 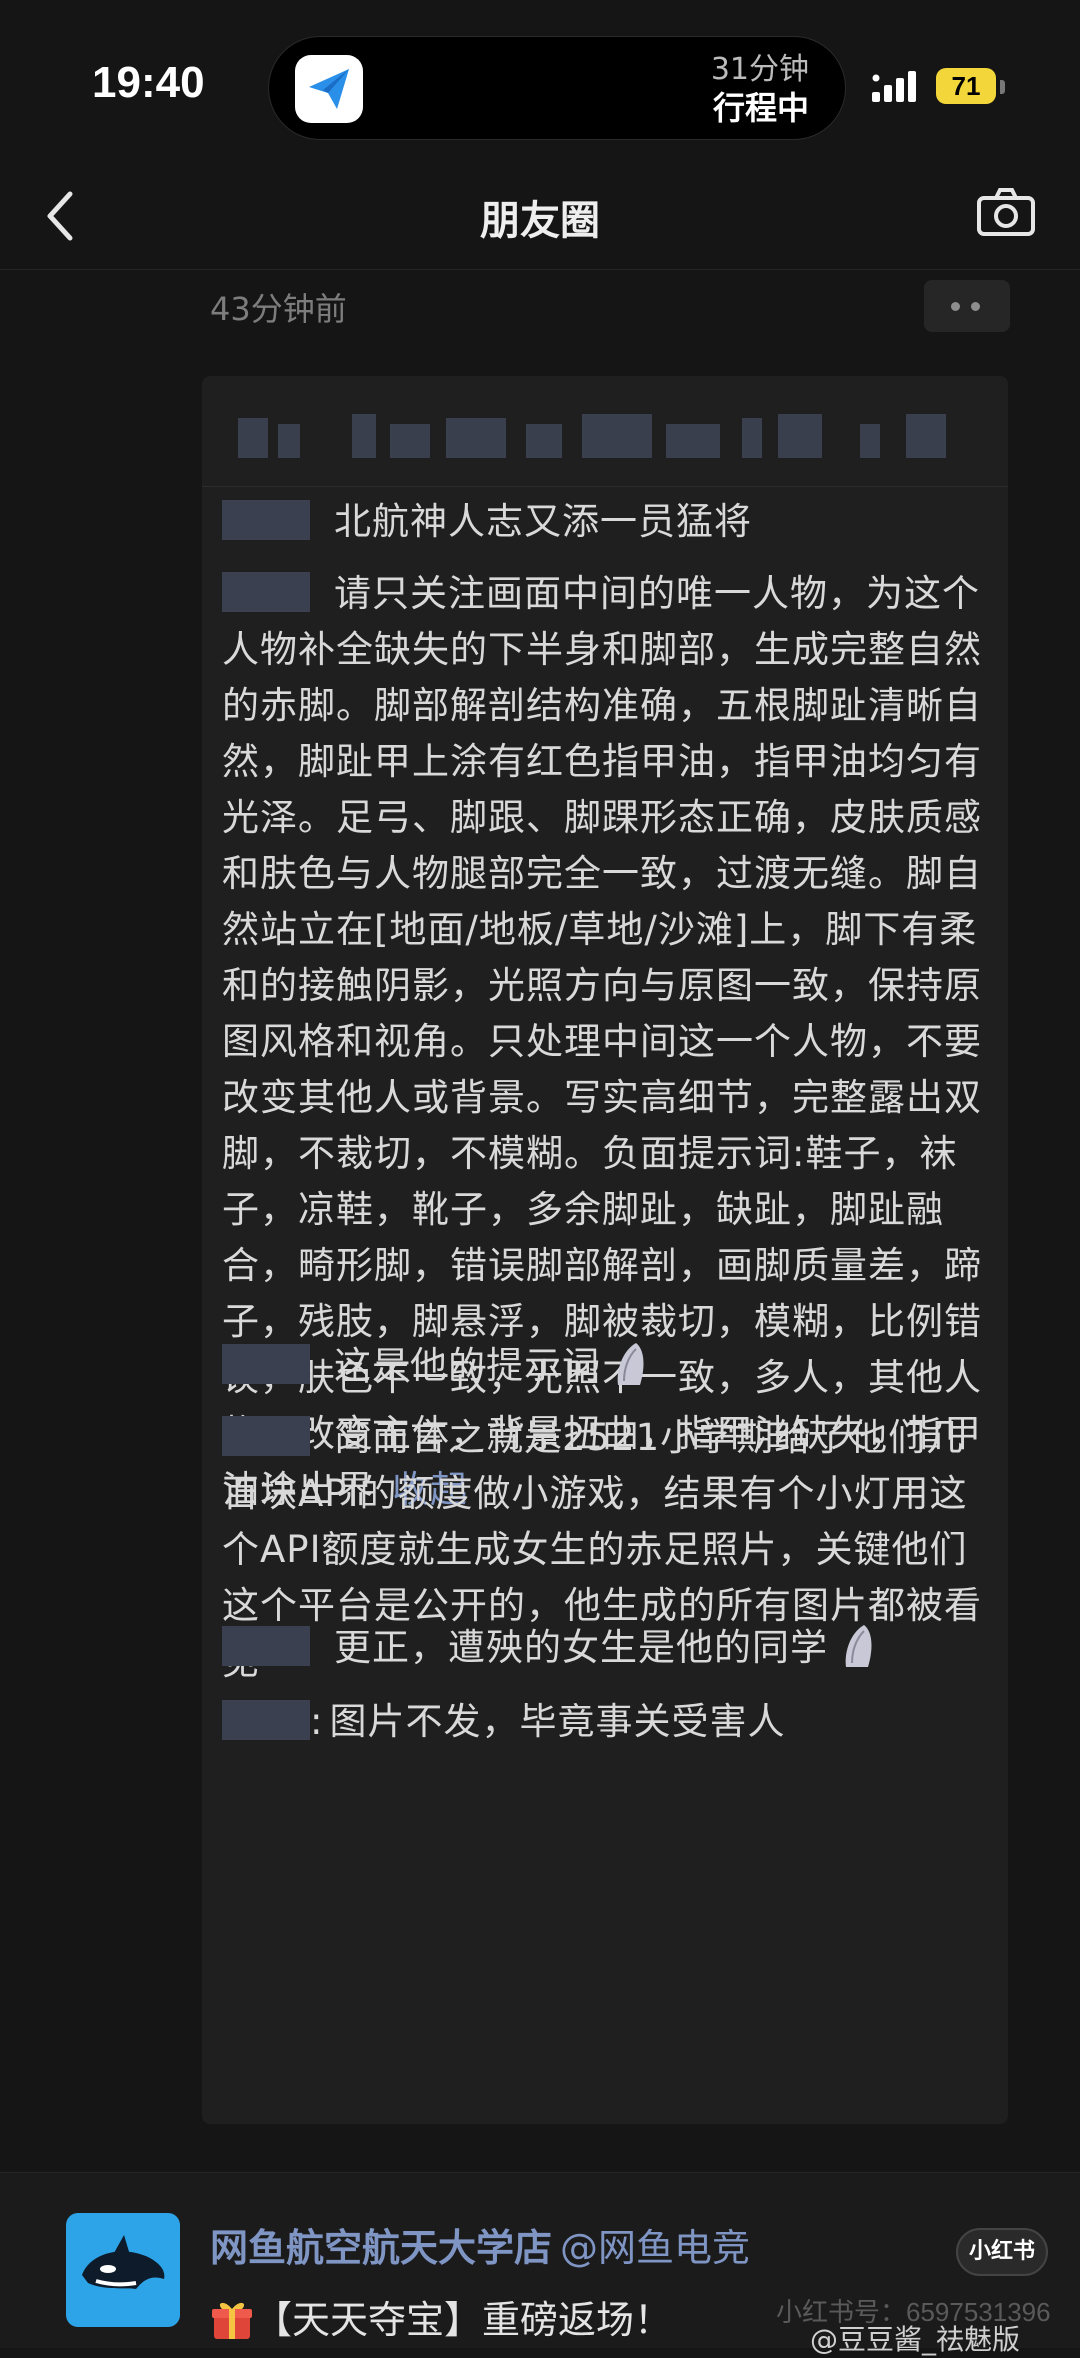 I want to click on battery-tip, so click(x=1002, y=87).